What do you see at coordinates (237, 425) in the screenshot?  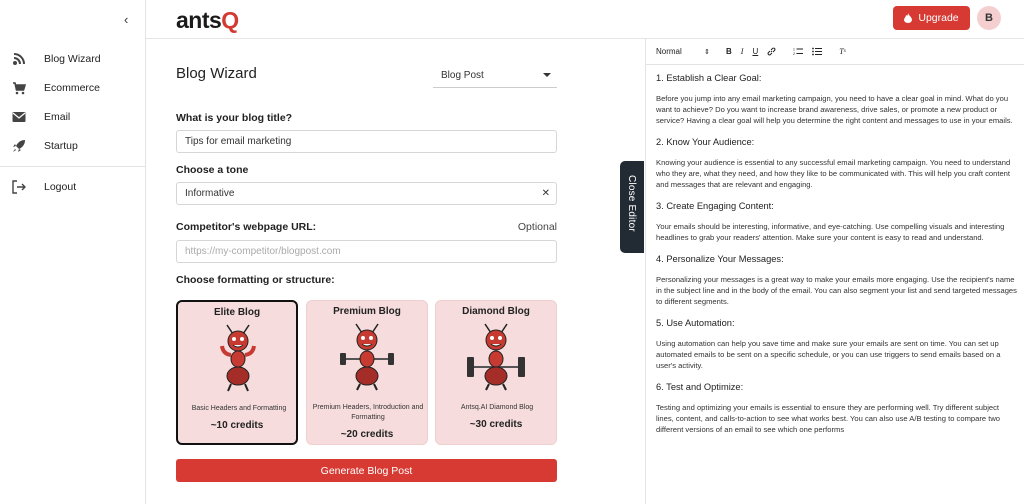 I see `card-credits: ~10 credits` at bounding box center [237, 425].